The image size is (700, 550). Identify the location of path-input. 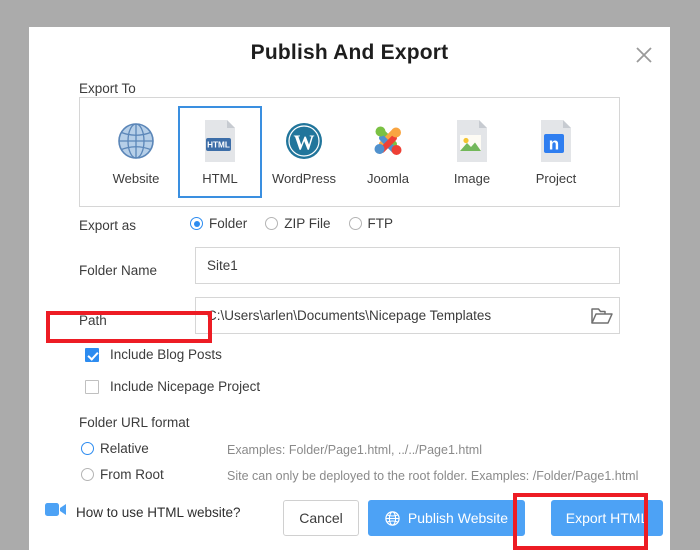
(407, 315).